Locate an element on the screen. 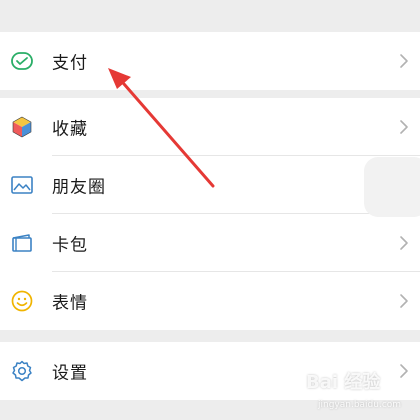 The width and height of the screenshot is (420, 420). menu-item-pay: 支付 is located at coordinates (210, 61).